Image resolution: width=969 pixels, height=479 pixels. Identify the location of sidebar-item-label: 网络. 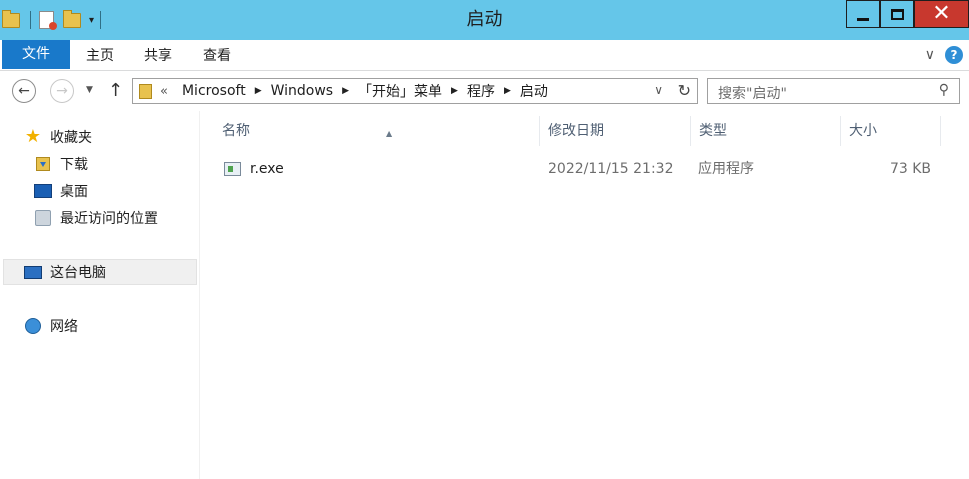
(64, 327).